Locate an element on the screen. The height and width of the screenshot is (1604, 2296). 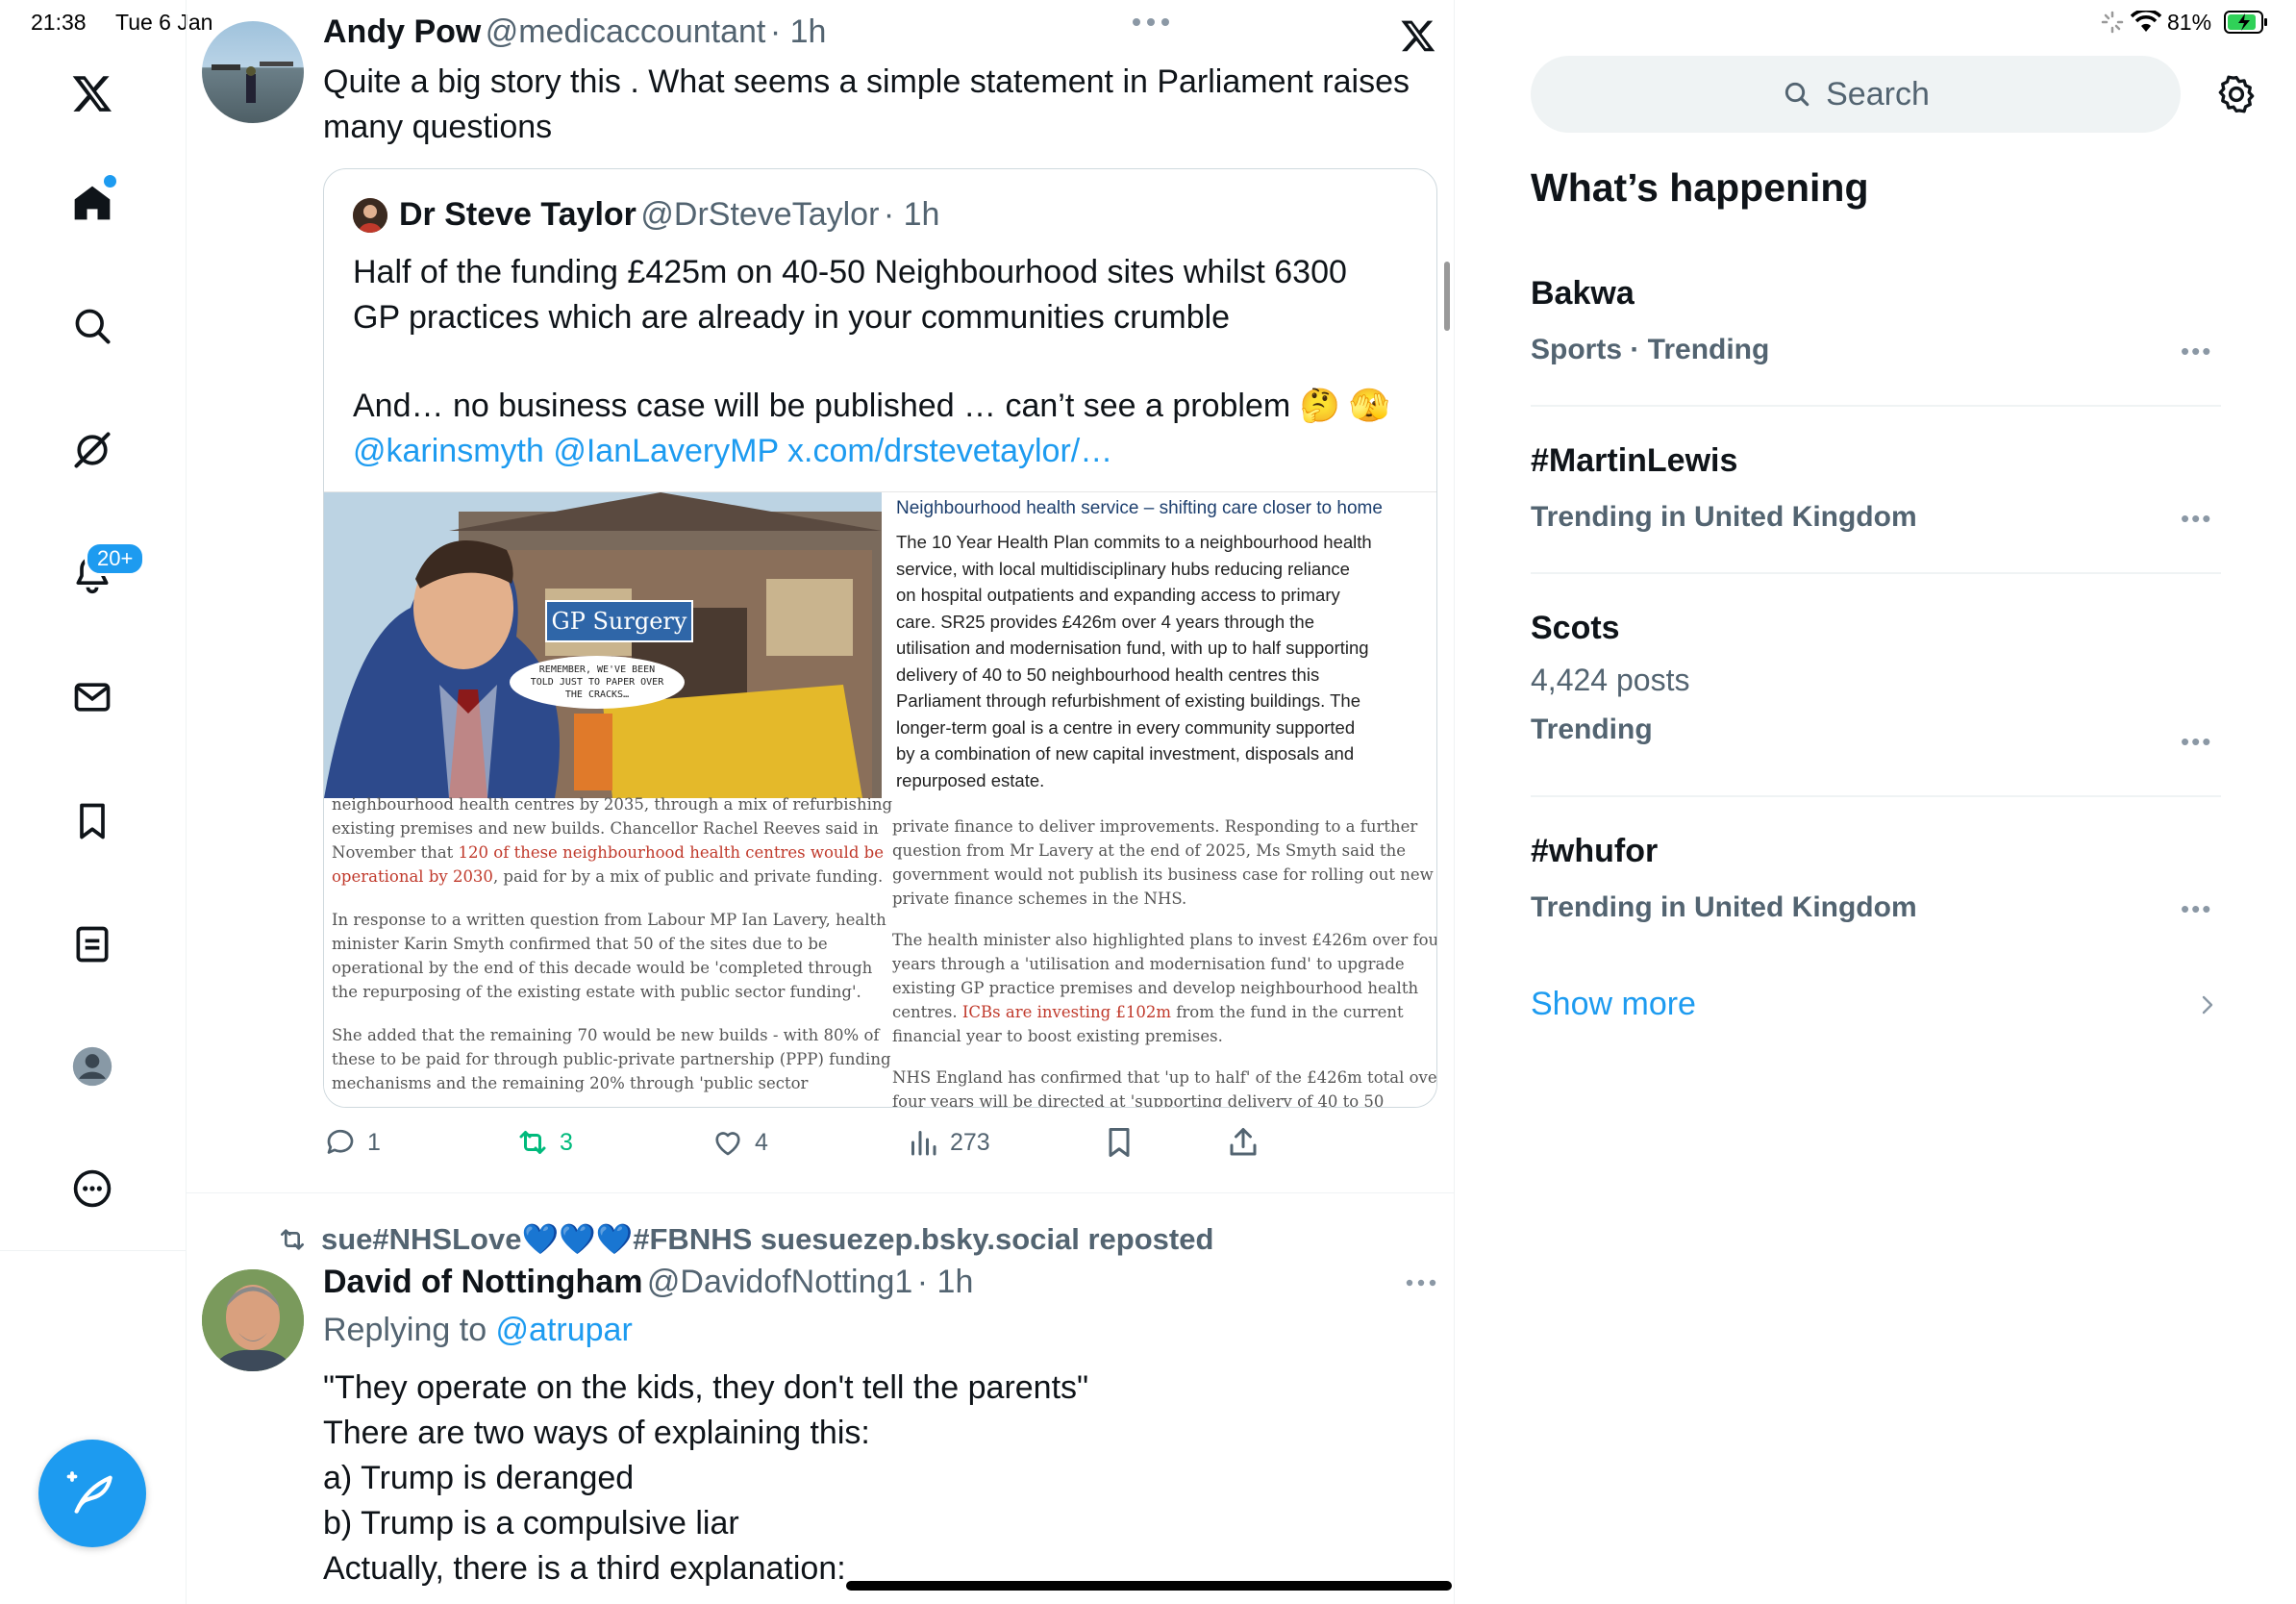
trend-post-count: 4,424 posts is located at coordinates (1610, 680).